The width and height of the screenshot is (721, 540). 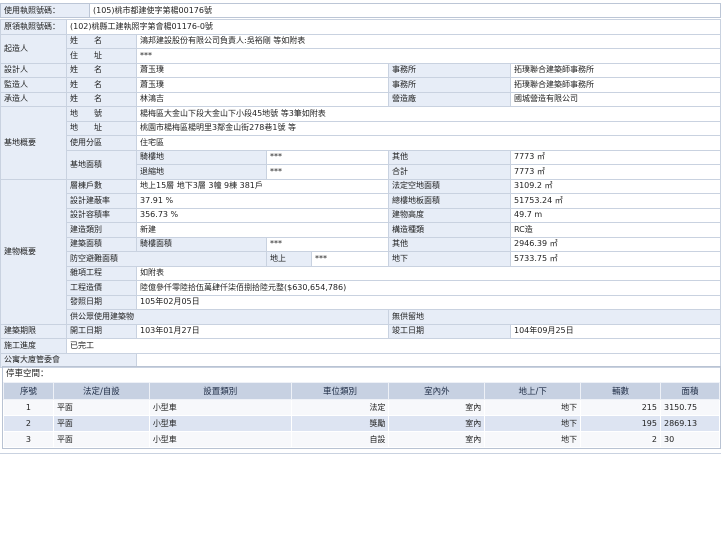 I want to click on parking-category: 獎勵, so click(x=340, y=423).